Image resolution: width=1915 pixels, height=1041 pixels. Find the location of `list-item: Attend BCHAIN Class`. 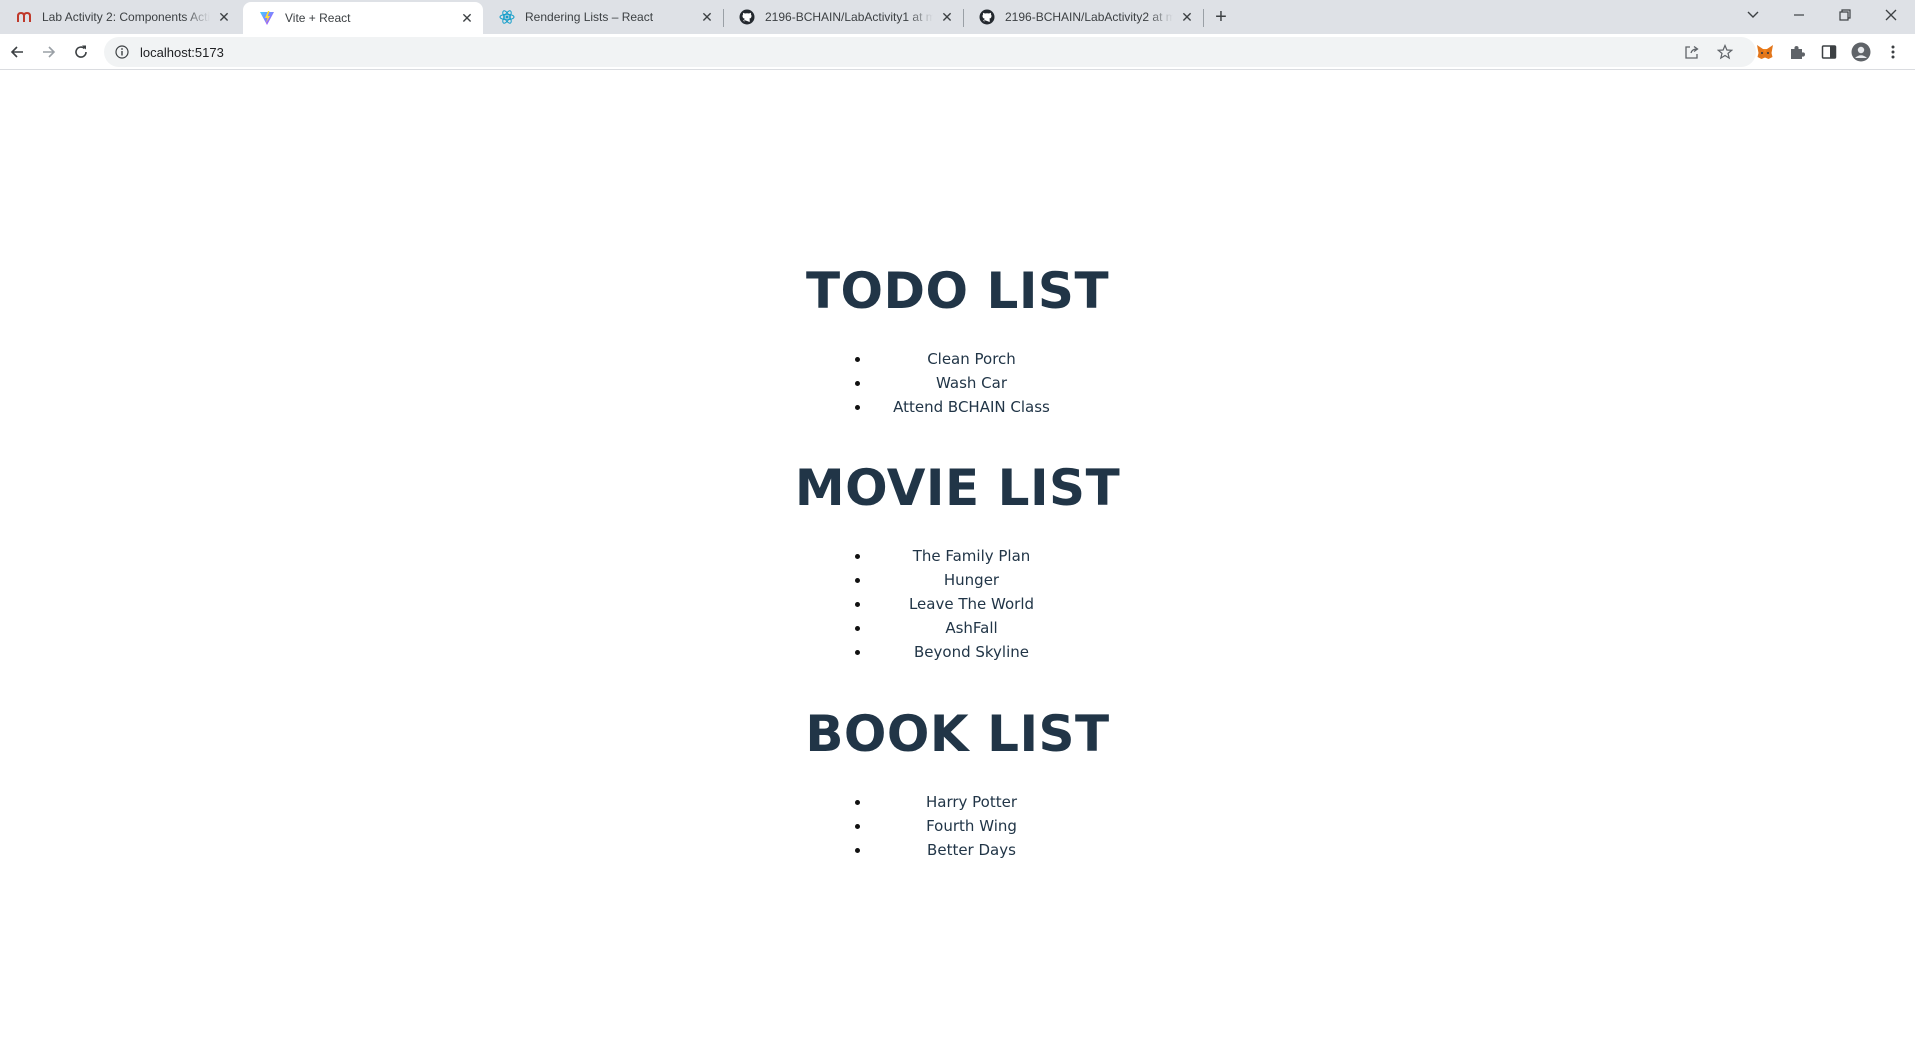

list-item: Attend BCHAIN Class is located at coordinates (972, 407).